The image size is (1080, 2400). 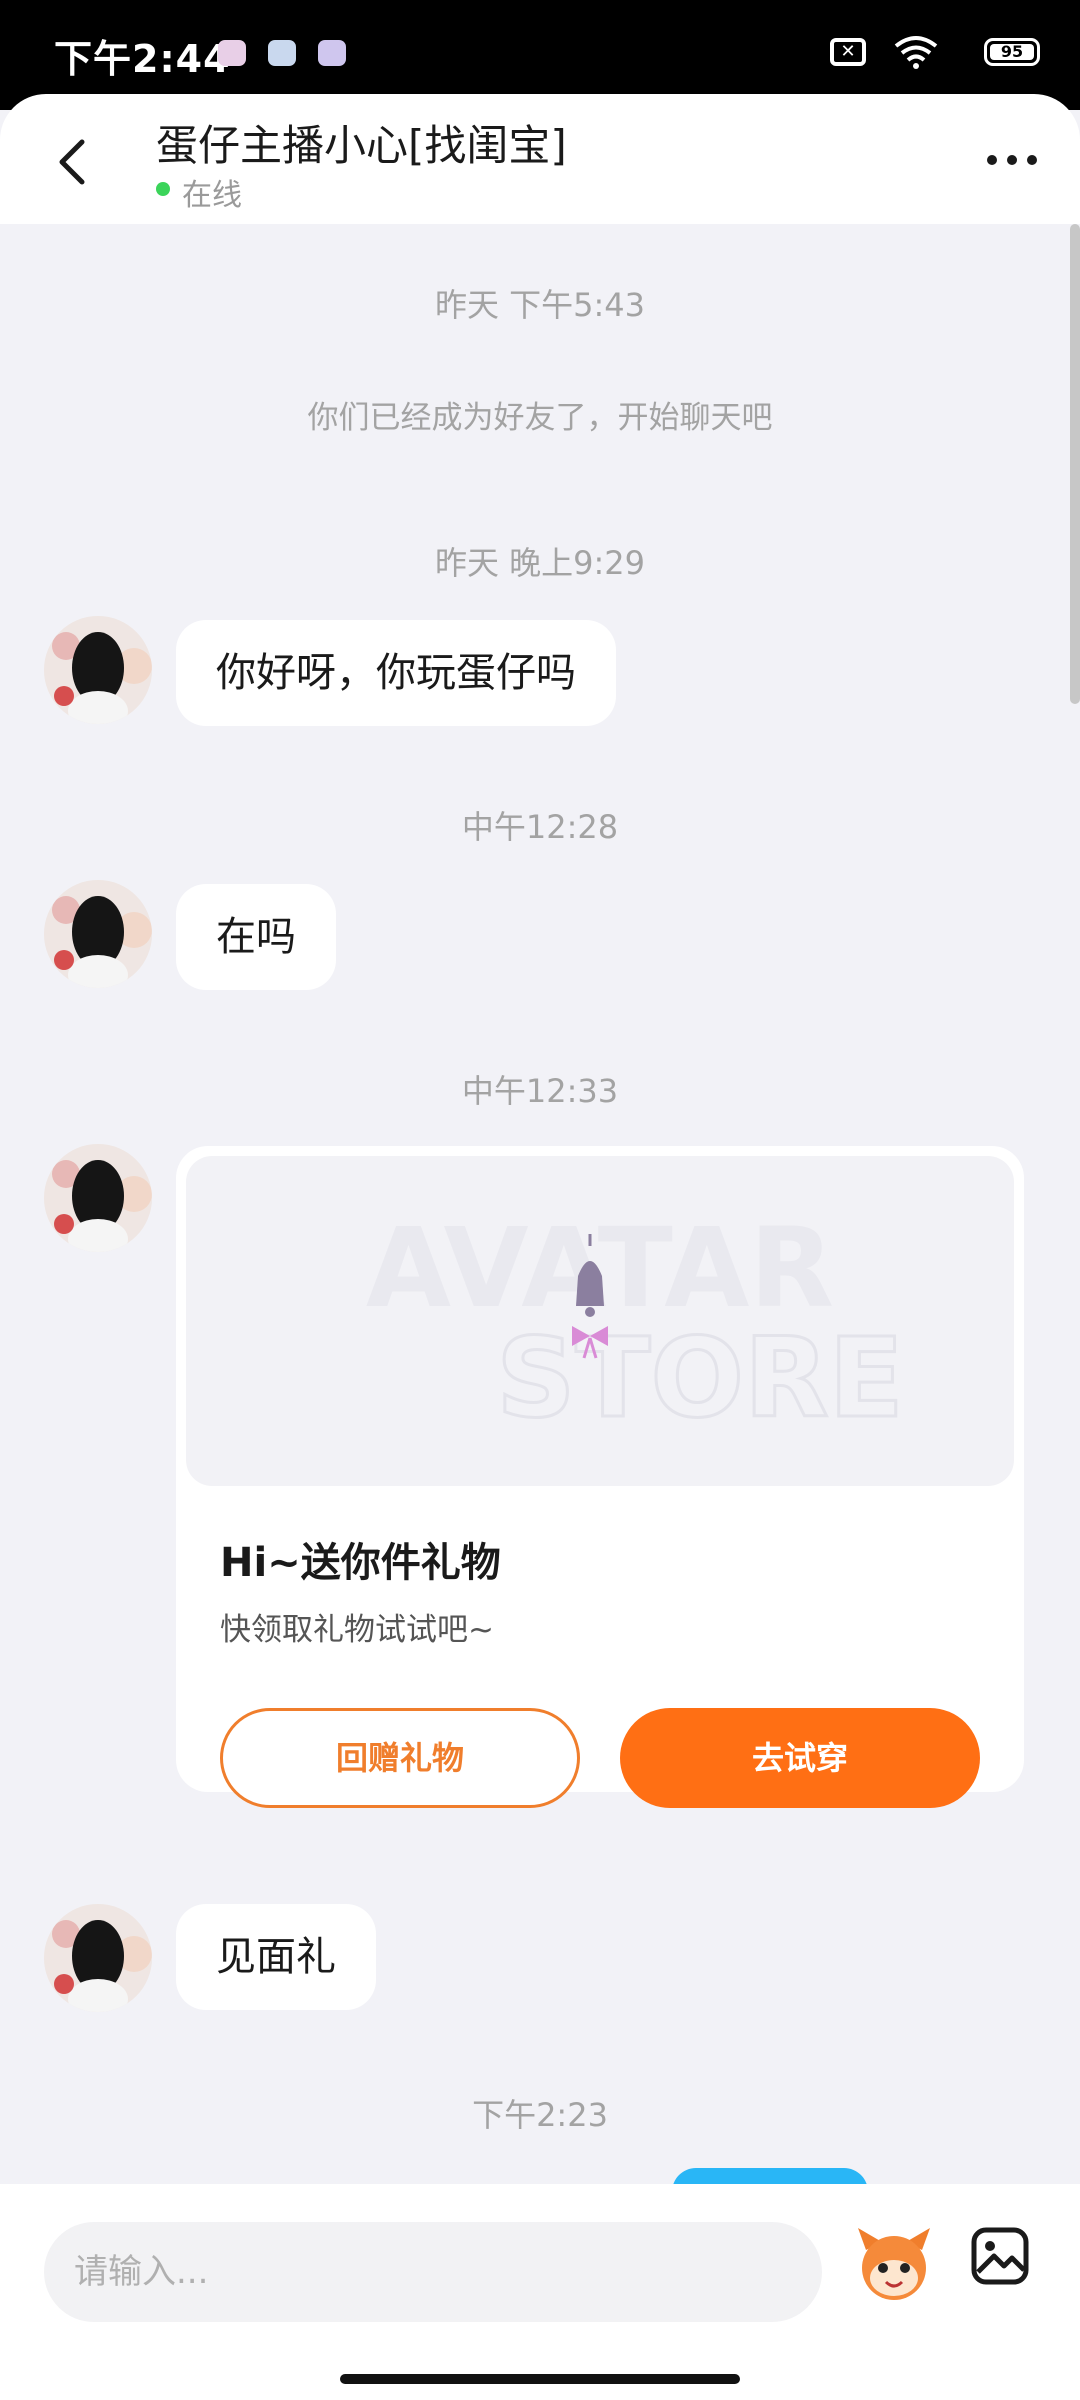 I want to click on battery-icon: 95, so click(x=1012, y=52).